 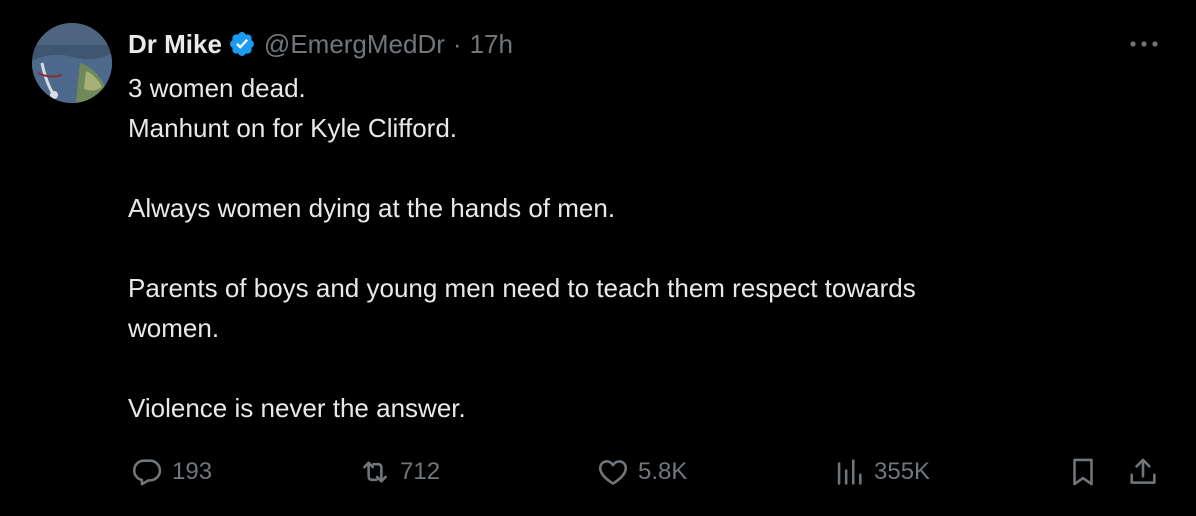 I want to click on share-button, so click(x=1143, y=472).